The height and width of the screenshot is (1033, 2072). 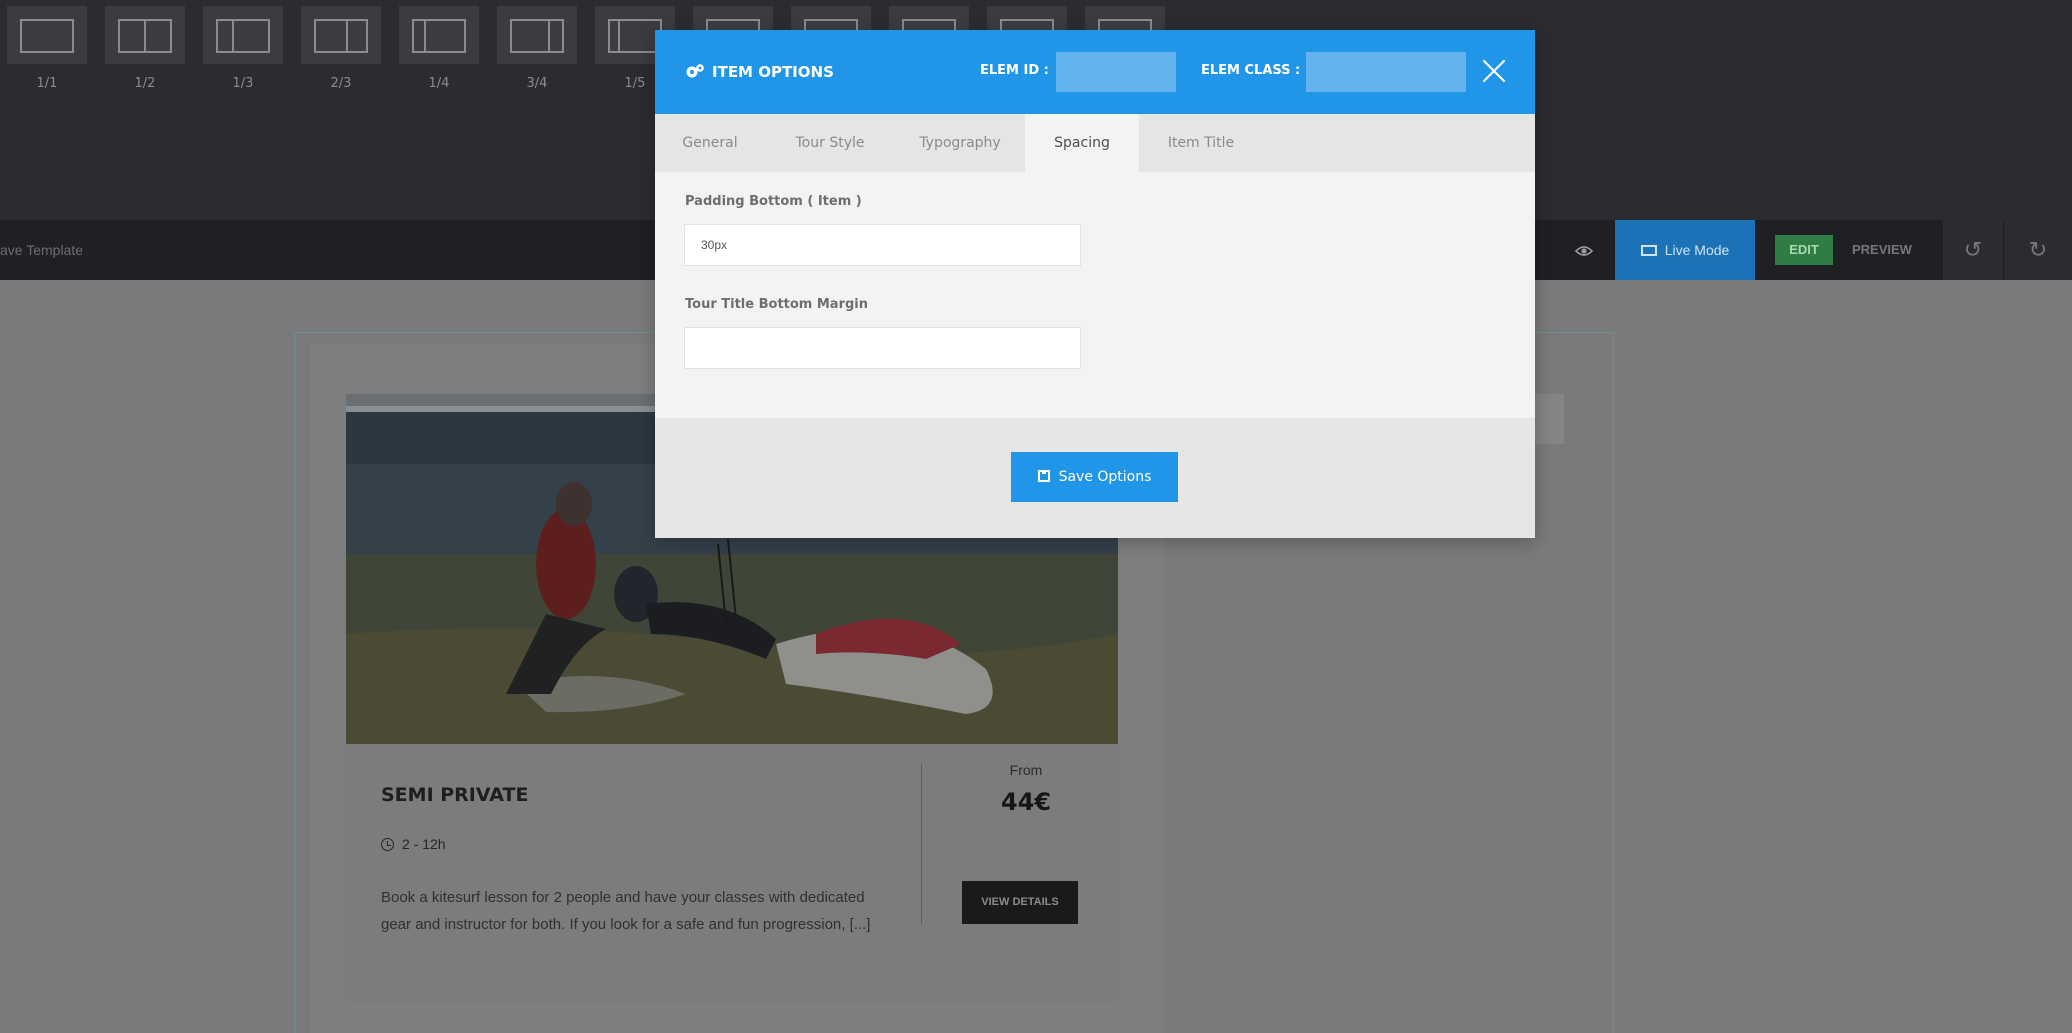 What do you see at coordinates (537, 83) in the screenshot?
I see `column-layout-label: 3/4` at bounding box center [537, 83].